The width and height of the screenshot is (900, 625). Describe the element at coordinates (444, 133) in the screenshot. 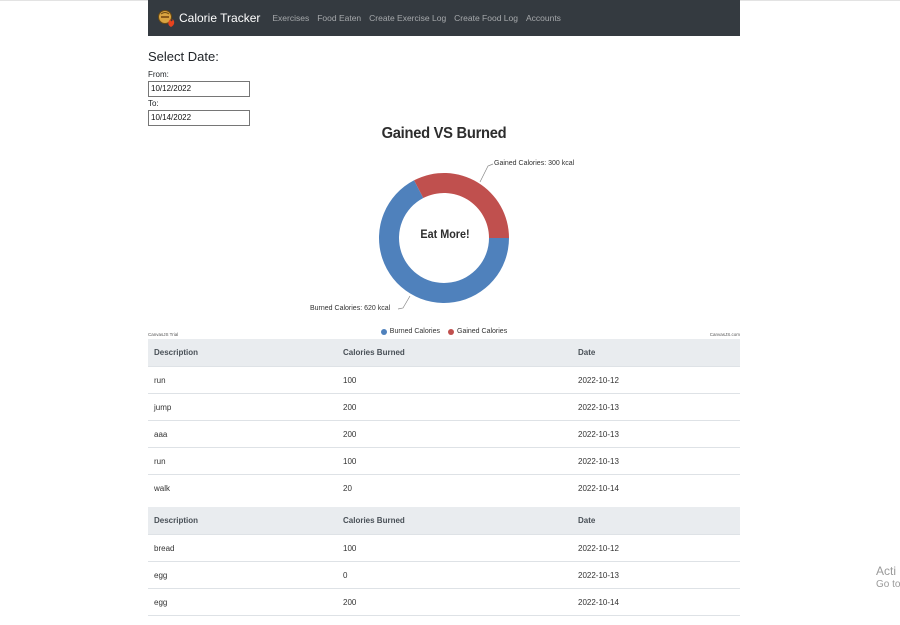

I see `chart-title: Gained VS Burned` at that location.